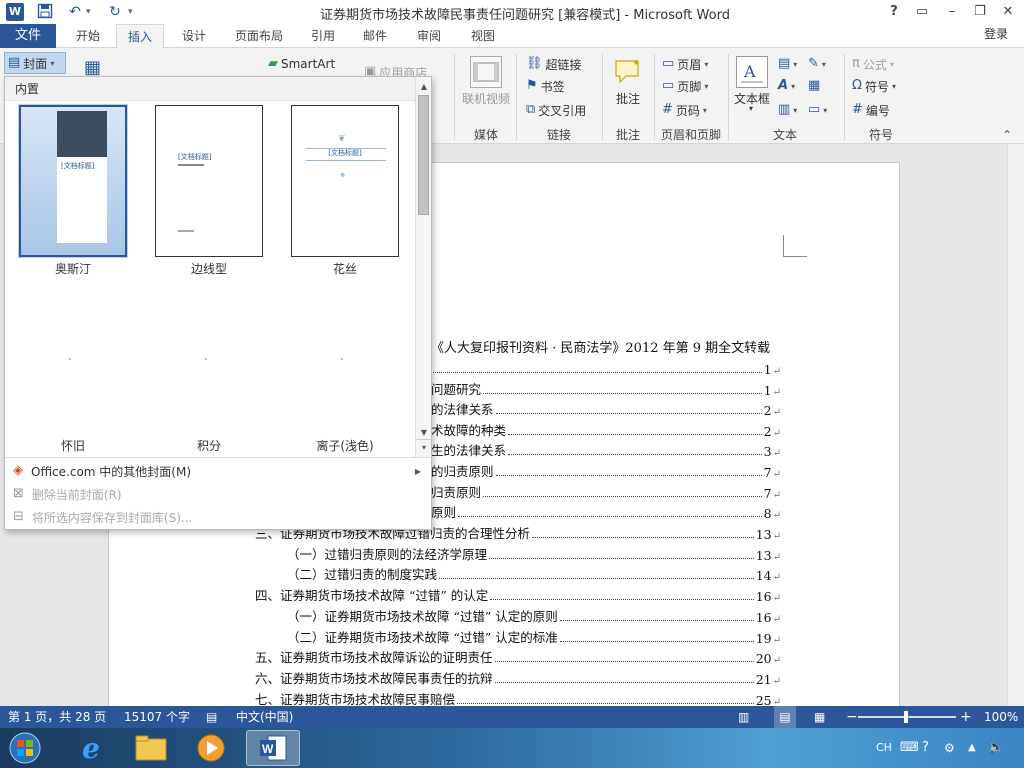 The width and height of the screenshot is (1024, 768). I want to click on equation-button: π 公式 ▾, so click(873, 64).